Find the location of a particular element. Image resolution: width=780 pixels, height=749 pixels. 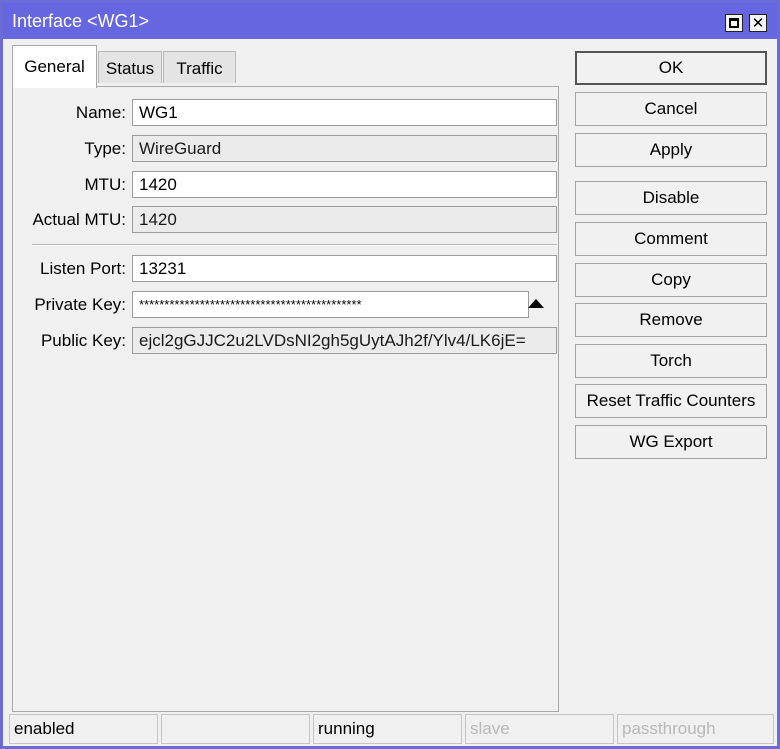

torch-button: Torch is located at coordinates (671, 361).